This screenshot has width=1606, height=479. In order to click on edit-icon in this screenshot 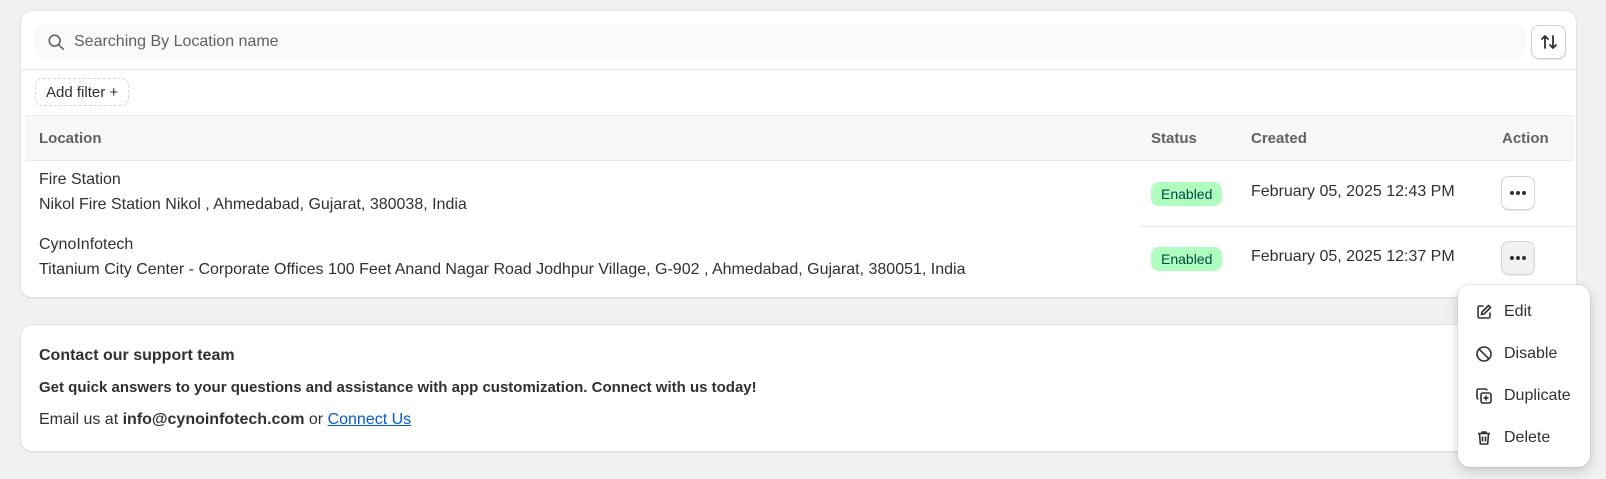, I will do `click(1484, 311)`.